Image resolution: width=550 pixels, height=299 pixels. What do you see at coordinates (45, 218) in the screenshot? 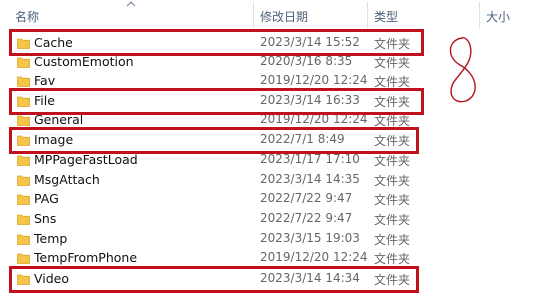
I see `file-name: Sns` at bounding box center [45, 218].